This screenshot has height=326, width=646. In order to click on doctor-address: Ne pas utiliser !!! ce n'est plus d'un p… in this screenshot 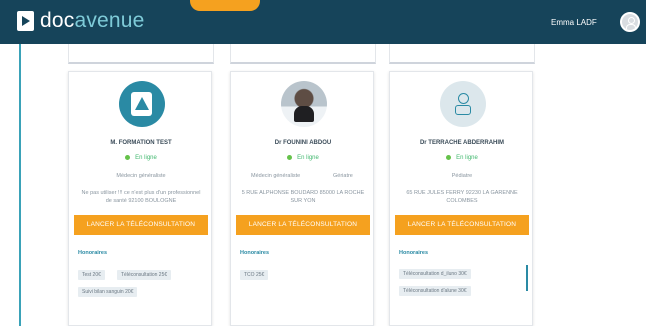, I will do `click(141, 197)`.